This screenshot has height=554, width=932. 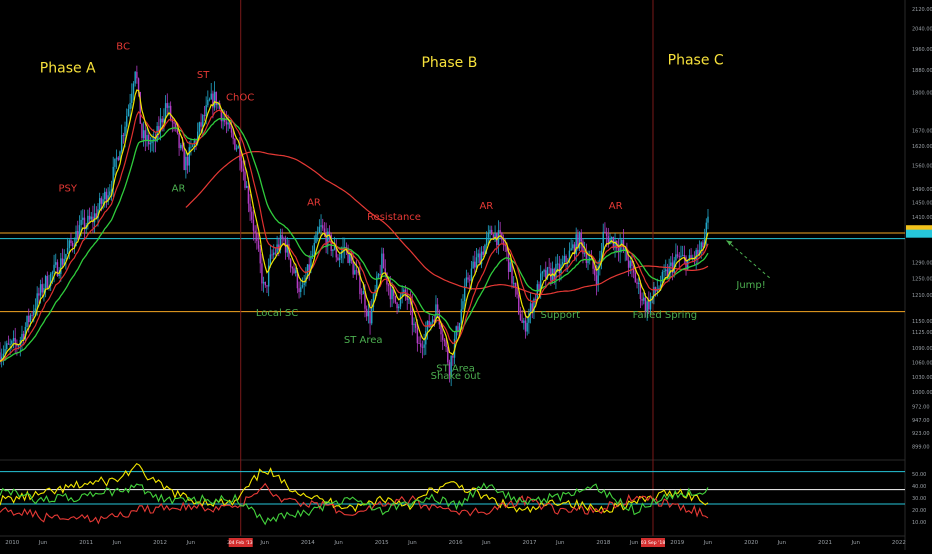 I want to click on price-axis-tick-label: 1290.00, so click(x=922, y=263).